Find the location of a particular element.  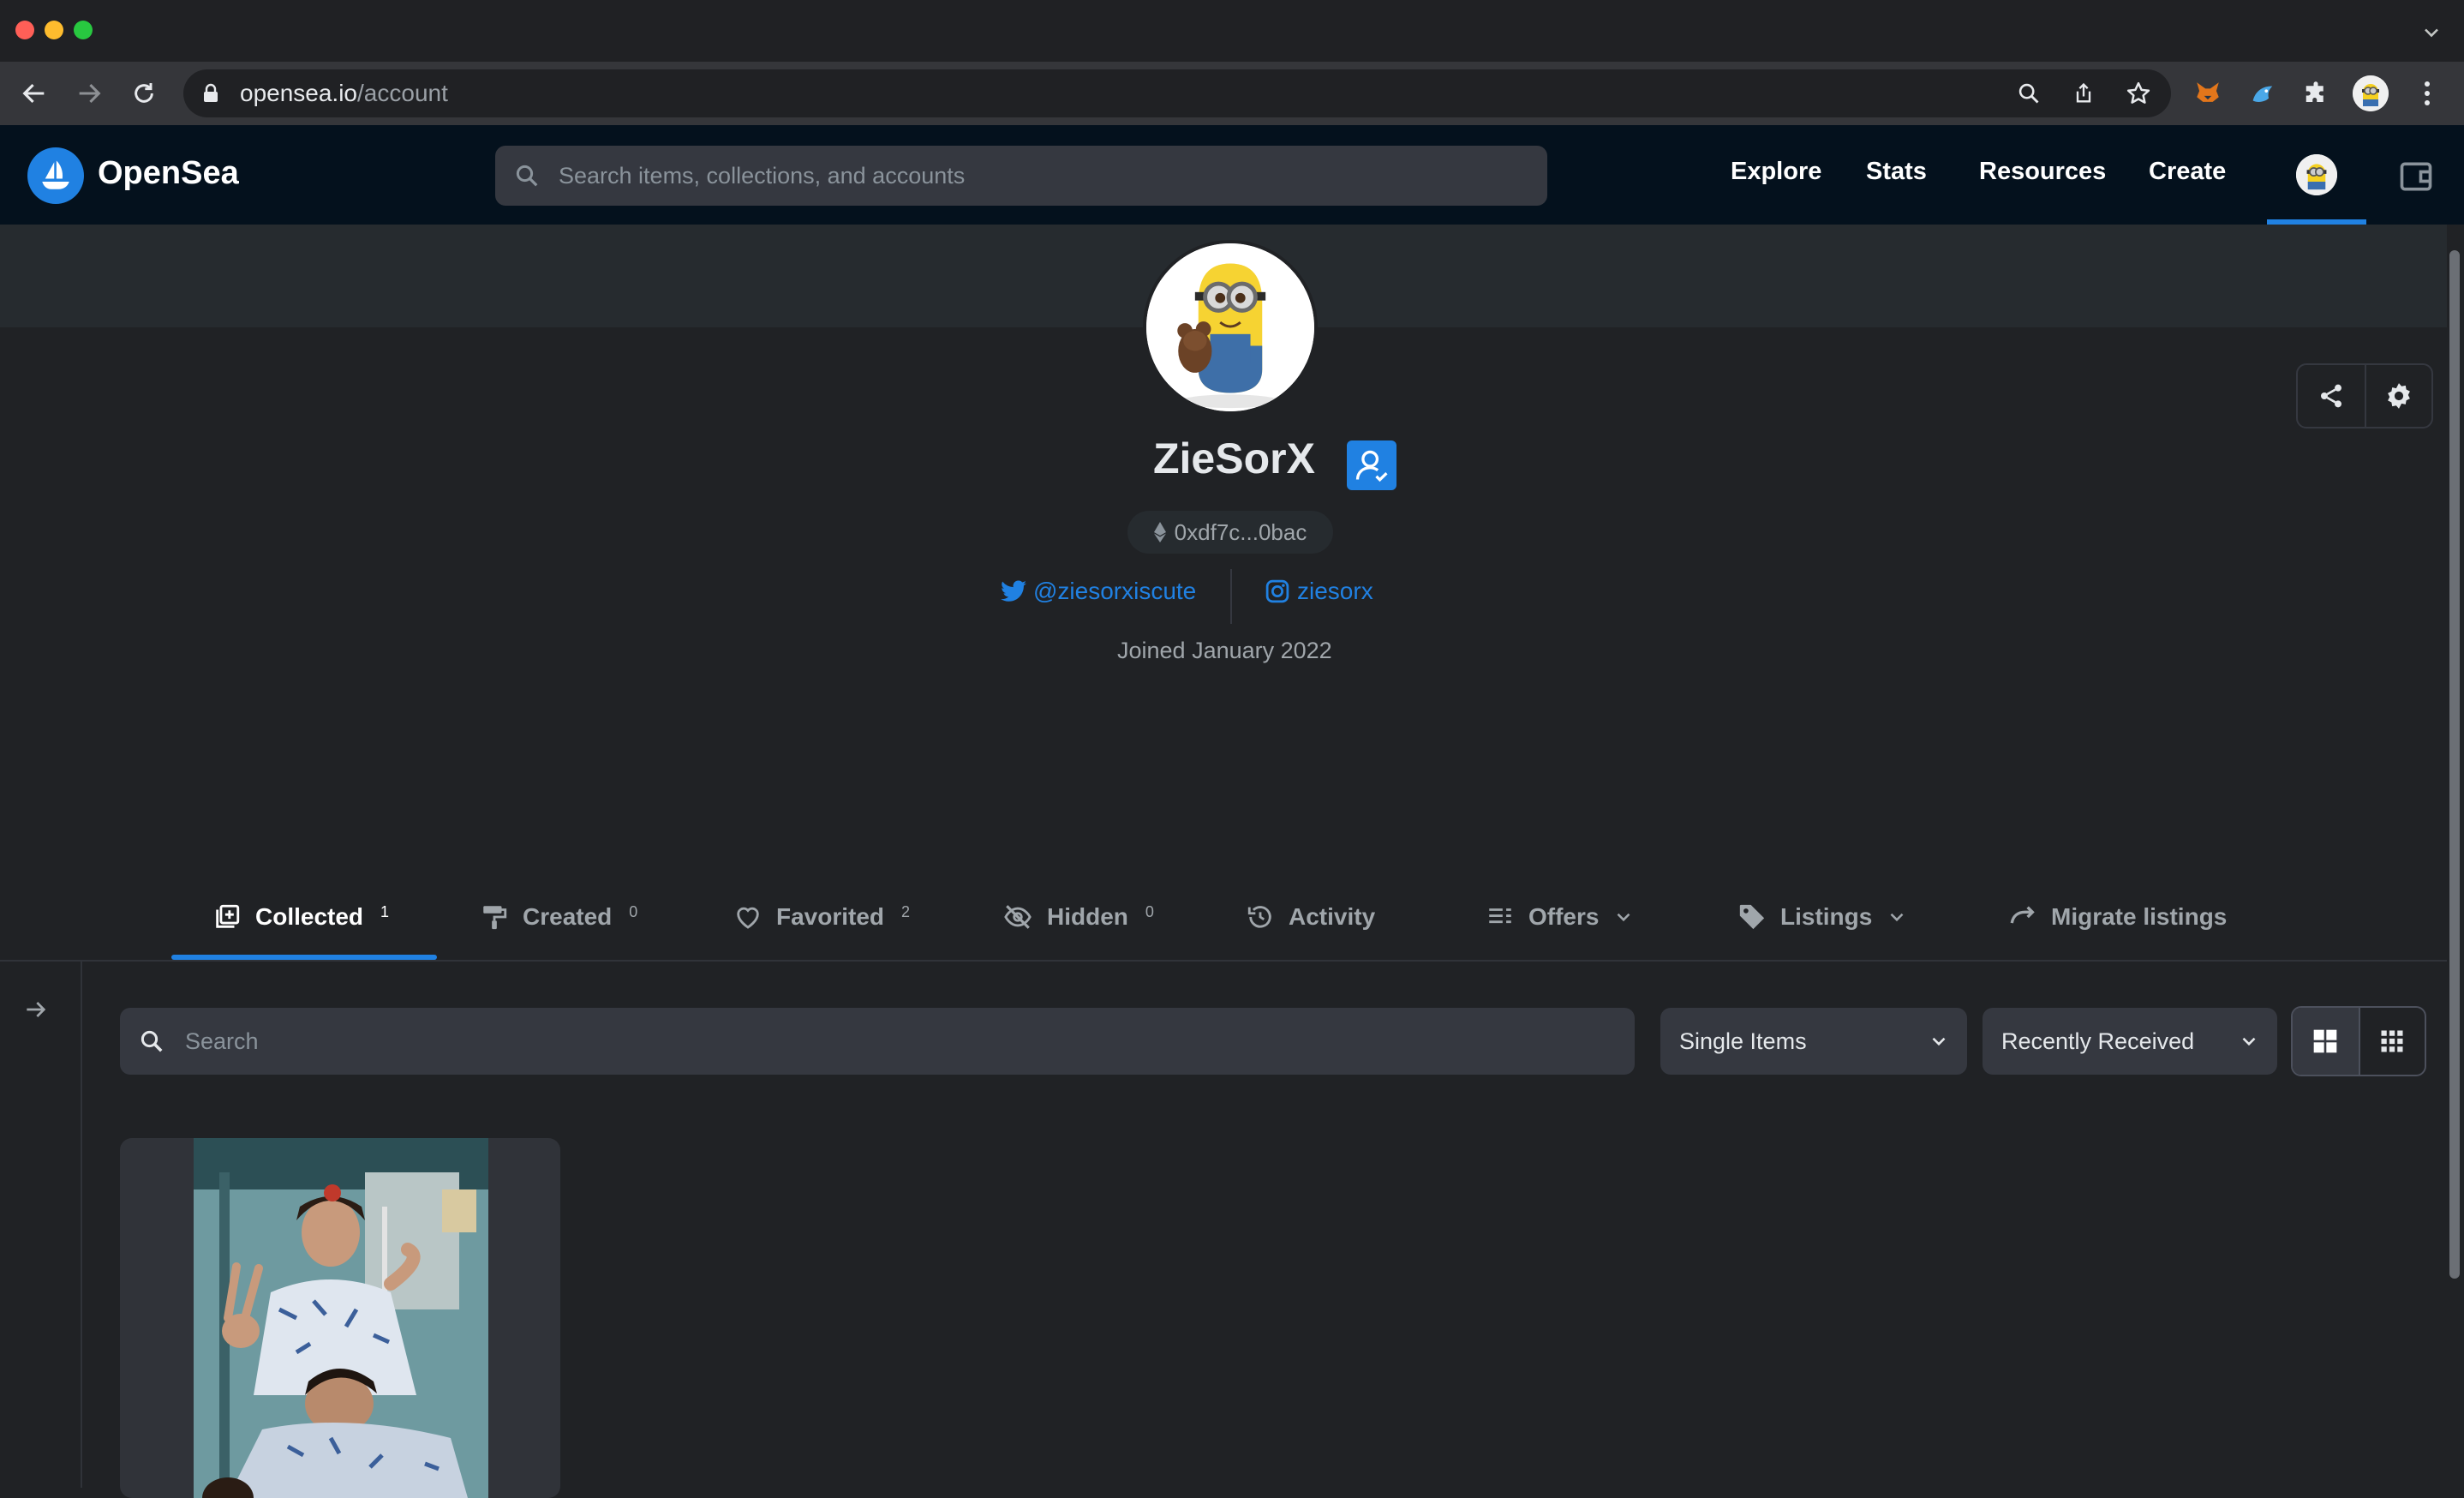

tab-listings: Listings is located at coordinates (1822, 917).